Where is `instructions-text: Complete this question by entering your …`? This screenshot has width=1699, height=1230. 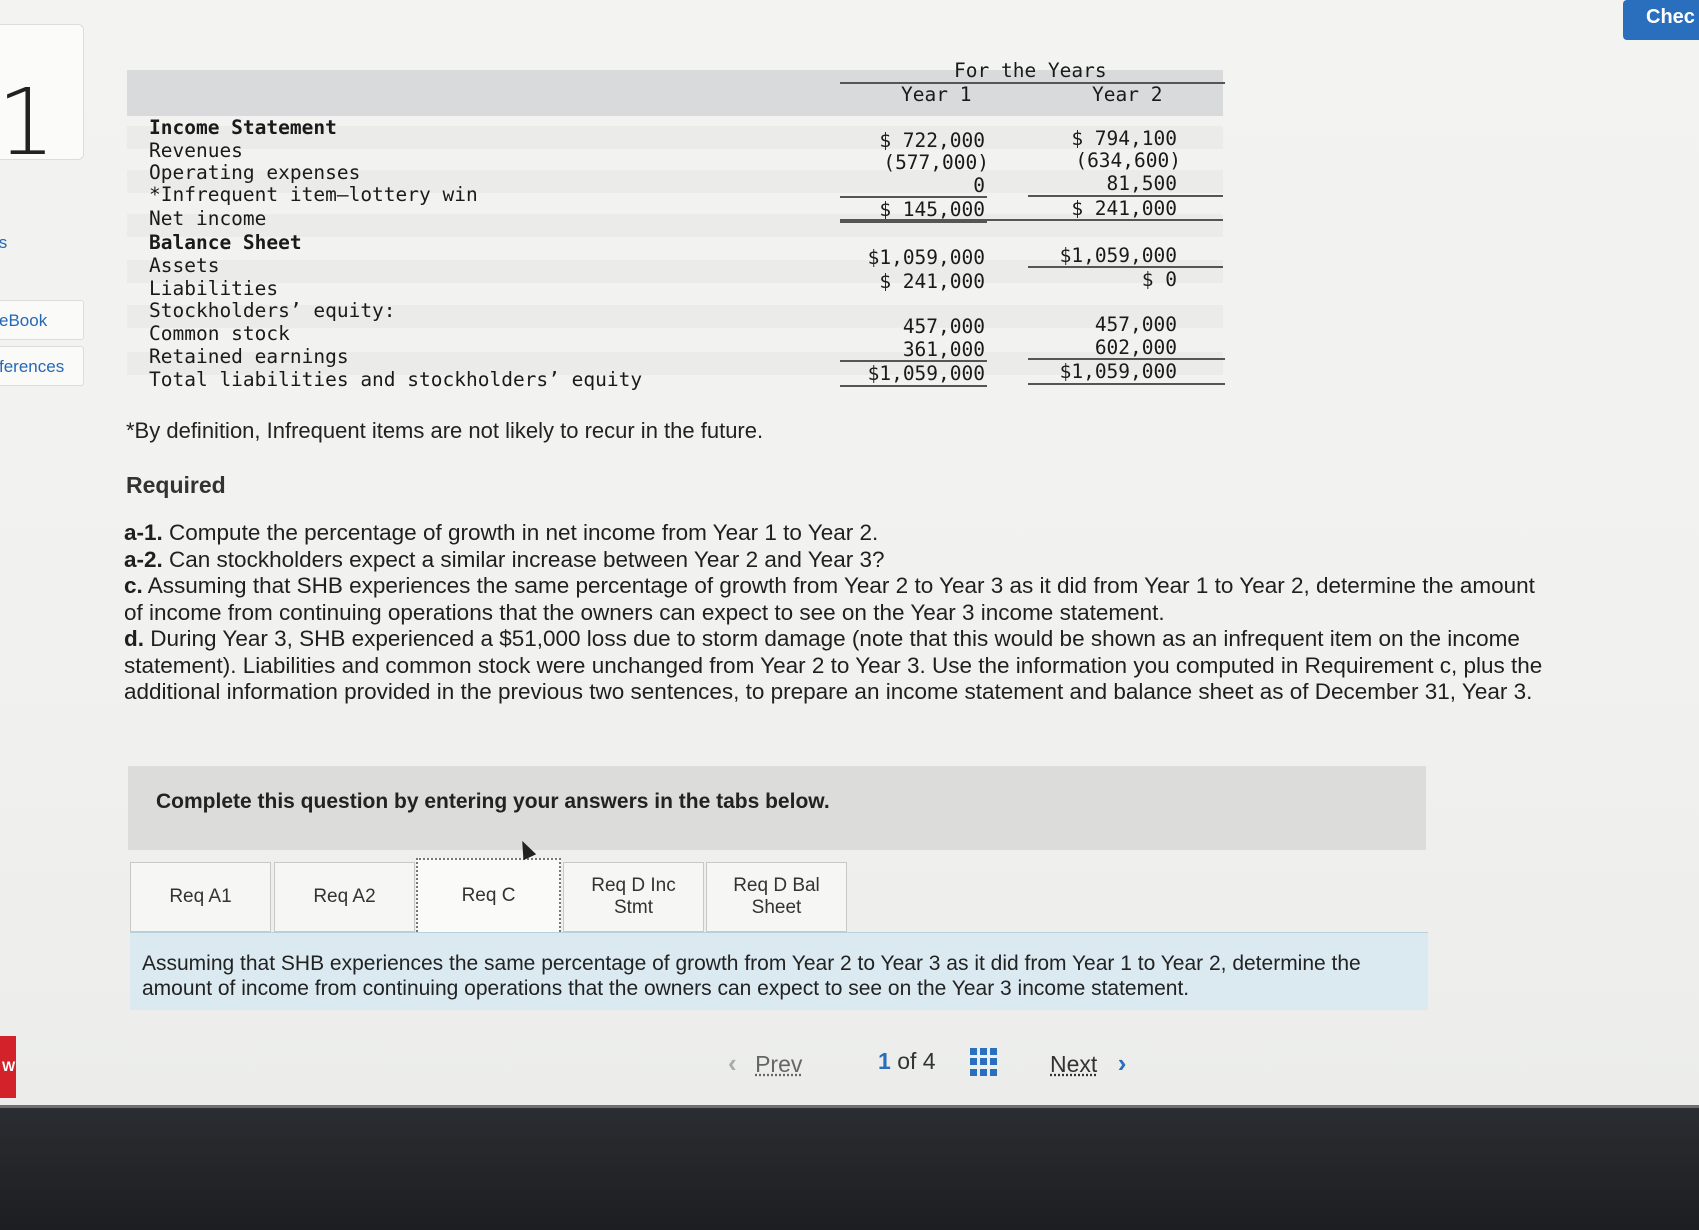 instructions-text: Complete this question by entering your … is located at coordinates (493, 801).